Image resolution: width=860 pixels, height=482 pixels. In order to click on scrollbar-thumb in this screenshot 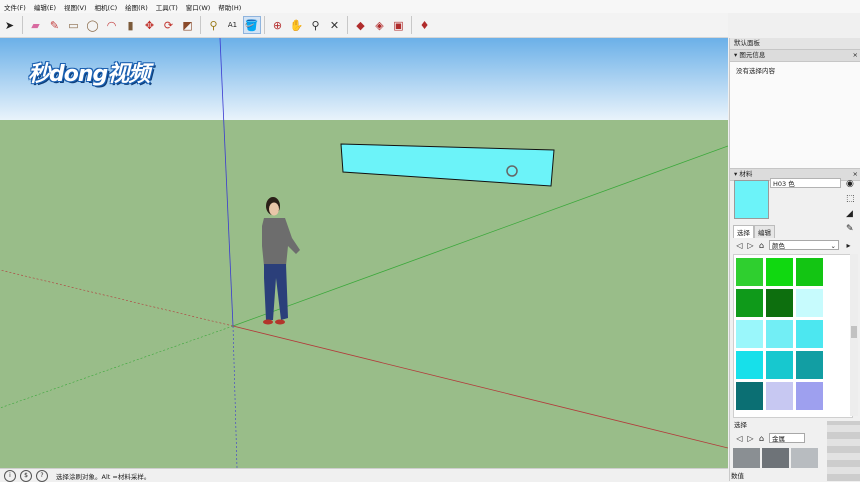, I will do `click(854, 332)`.